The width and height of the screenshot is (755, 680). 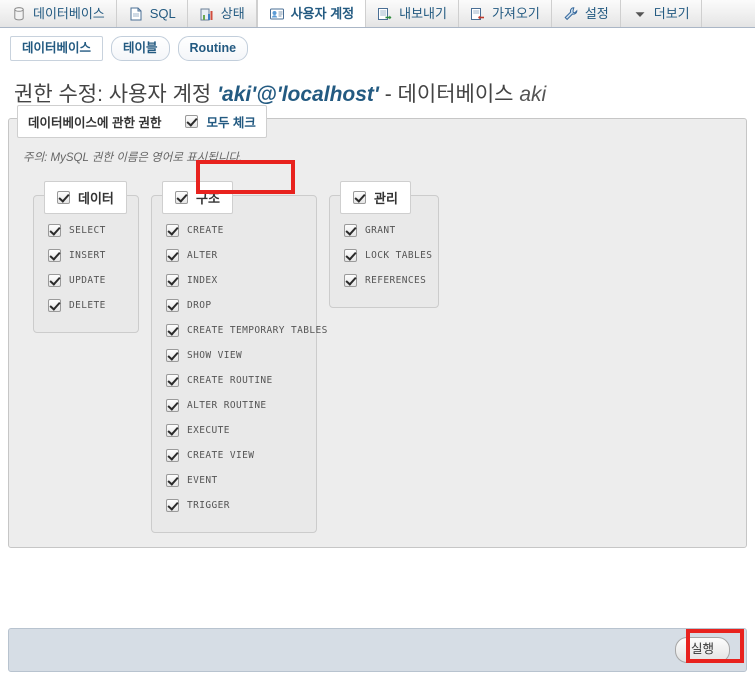 I want to click on privilege-row: CREATE VIEW, so click(x=234, y=455).